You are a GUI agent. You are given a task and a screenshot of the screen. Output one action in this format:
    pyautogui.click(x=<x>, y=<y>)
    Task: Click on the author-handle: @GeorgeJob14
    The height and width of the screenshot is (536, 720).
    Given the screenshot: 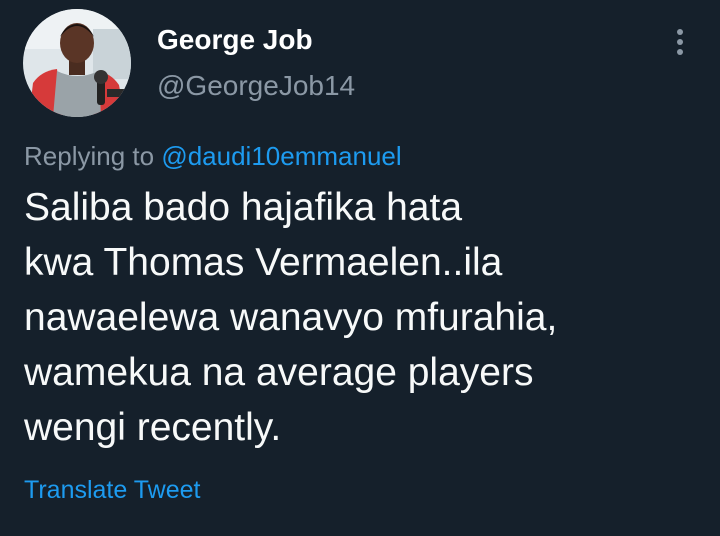 What is the action you would take?
    pyautogui.click(x=256, y=86)
    